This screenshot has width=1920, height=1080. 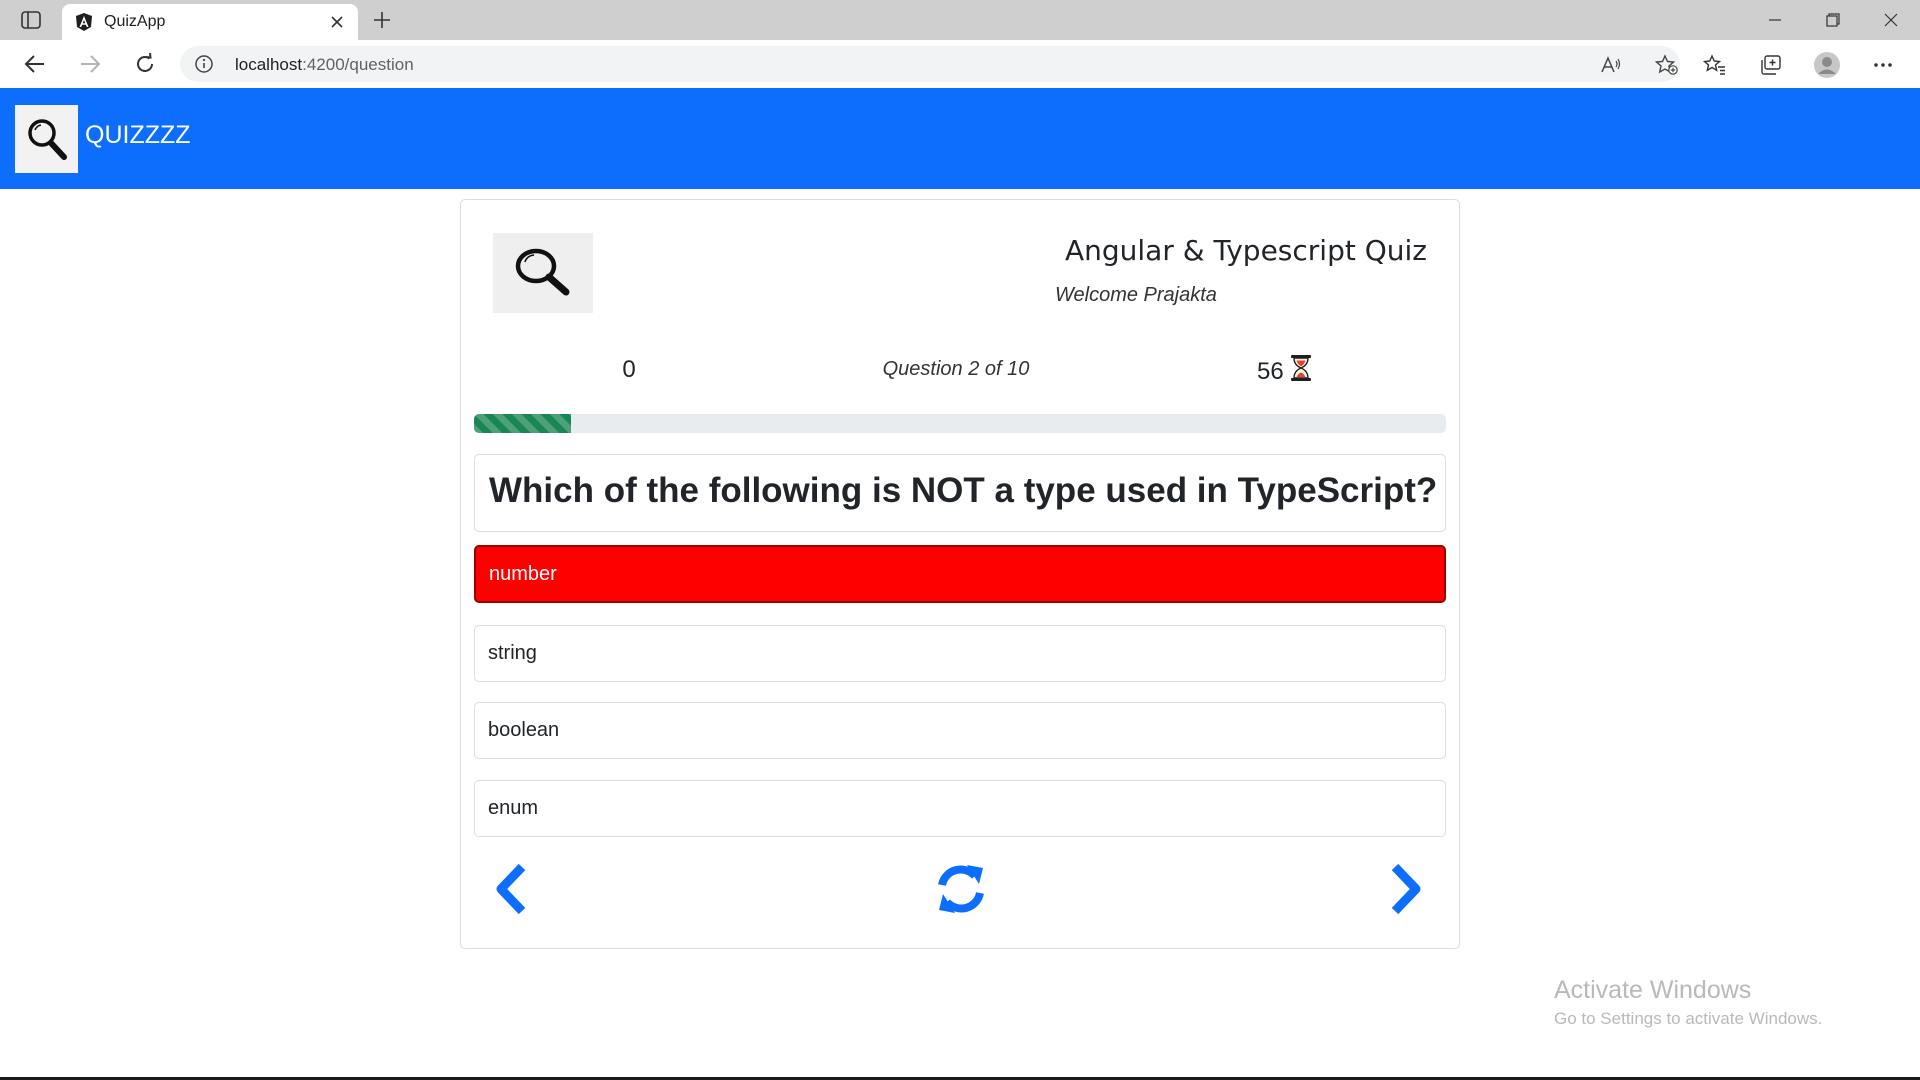 What do you see at coordinates (1688, 1018) in the screenshot?
I see `activate-windows-subtitle: Go to Settings to activate Windows.` at bounding box center [1688, 1018].